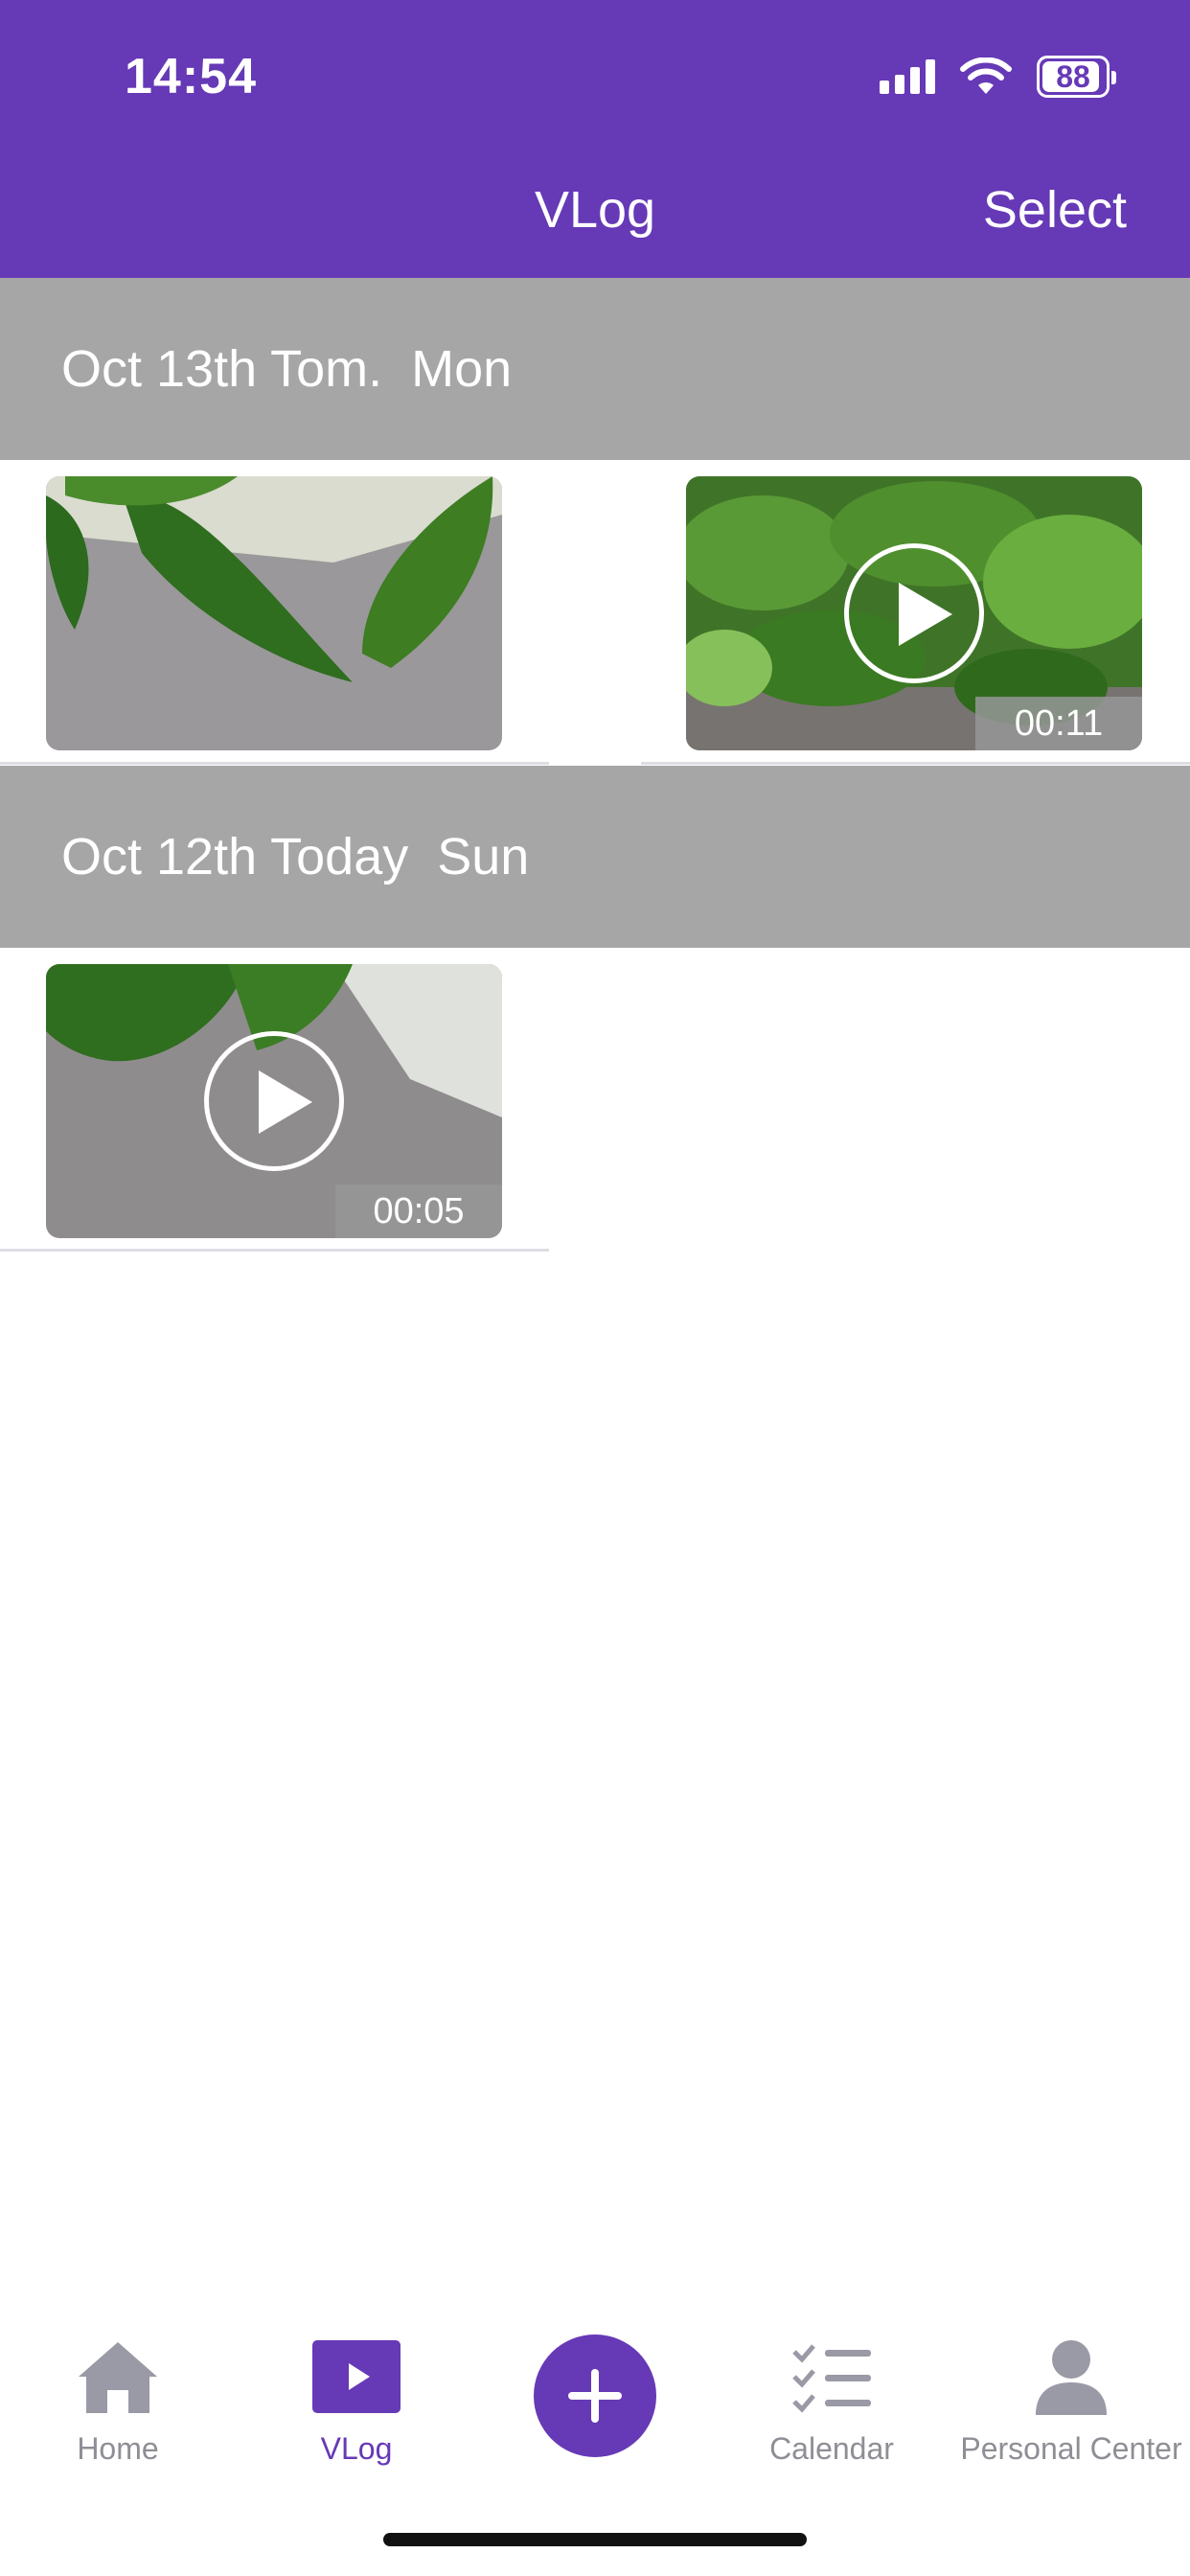  I want to click on battery-level: 88, so click(1073, 76).